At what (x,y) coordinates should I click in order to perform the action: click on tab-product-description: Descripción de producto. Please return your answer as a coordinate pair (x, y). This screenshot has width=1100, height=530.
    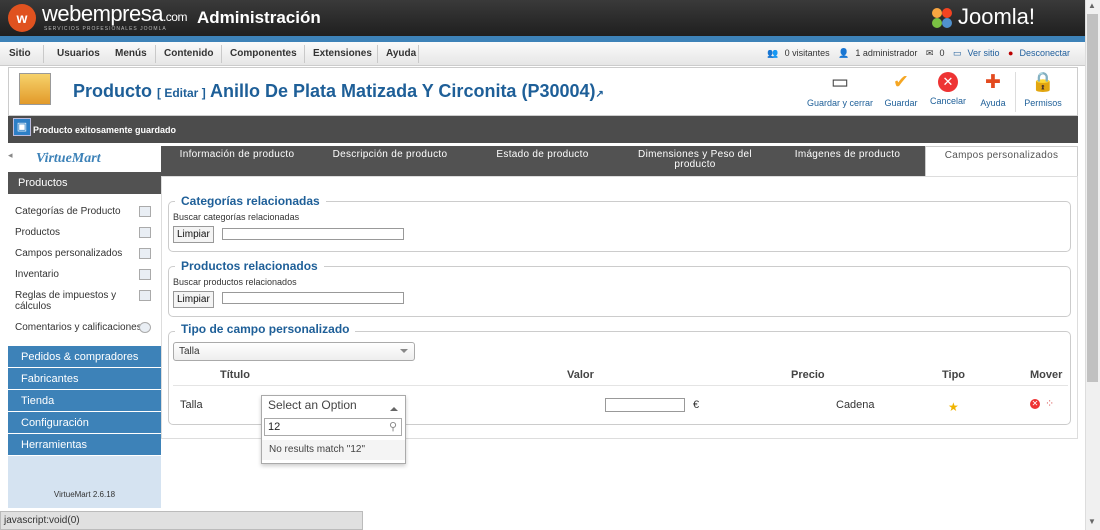
    Looking at the image, I should click on (390, 161).